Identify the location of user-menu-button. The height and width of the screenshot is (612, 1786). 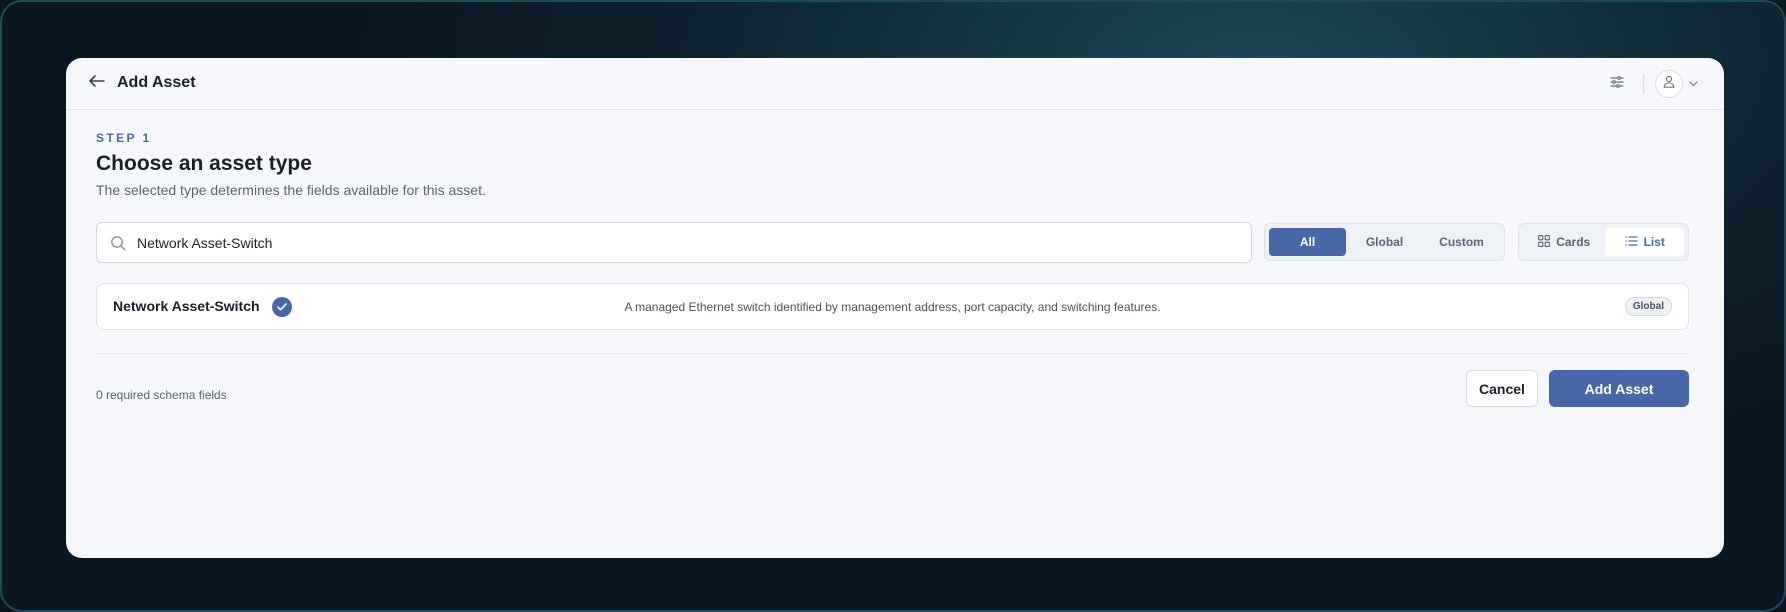
(1679, 84).